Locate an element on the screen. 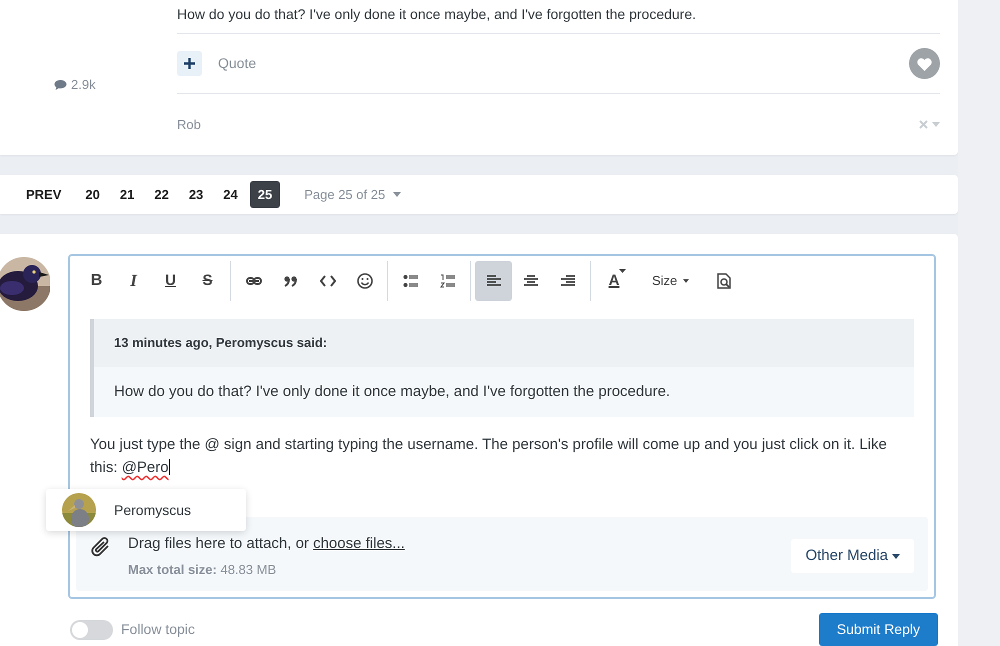 This screenshot has height=646, width=1000. reply-text: You just type the @ sign and starting typing the username. The person's profile will come up and you just click on it. Like this: @Pero is located at coordinates (489, 456).